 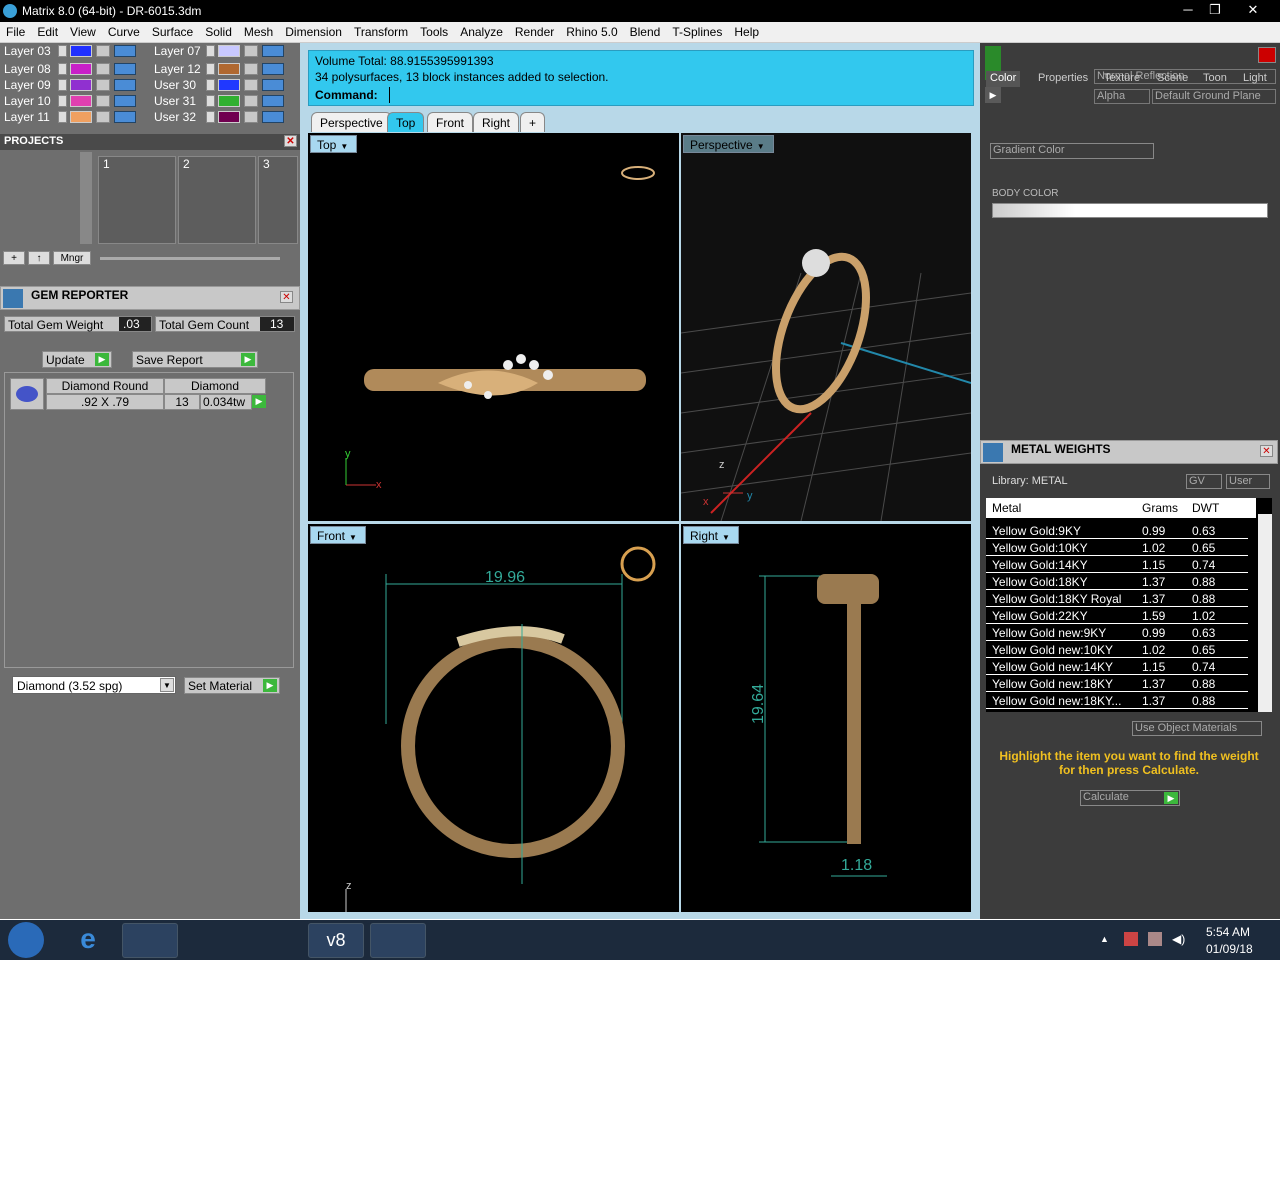 What do you see at coordinates (1117, 581) in the screenshot?
I see `table-row: Yellow Gold:18KY 1.37 0.88` at bounding box center [1117, 581].